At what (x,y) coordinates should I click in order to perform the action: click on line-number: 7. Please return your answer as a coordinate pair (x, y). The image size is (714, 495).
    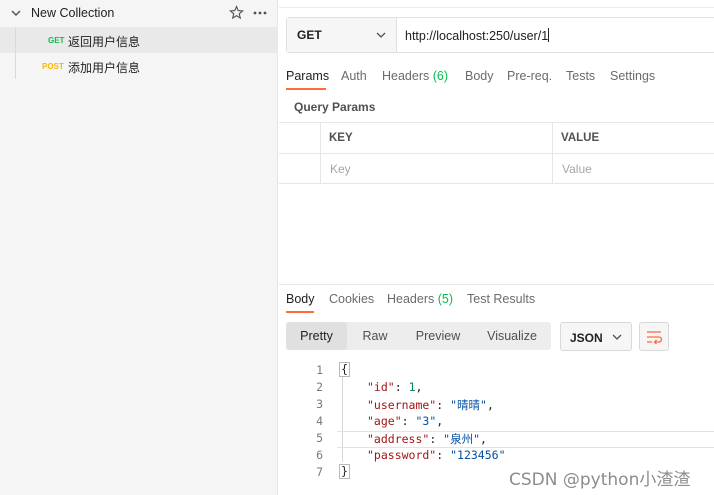
    Looking at the image, I should click on (319, 472).